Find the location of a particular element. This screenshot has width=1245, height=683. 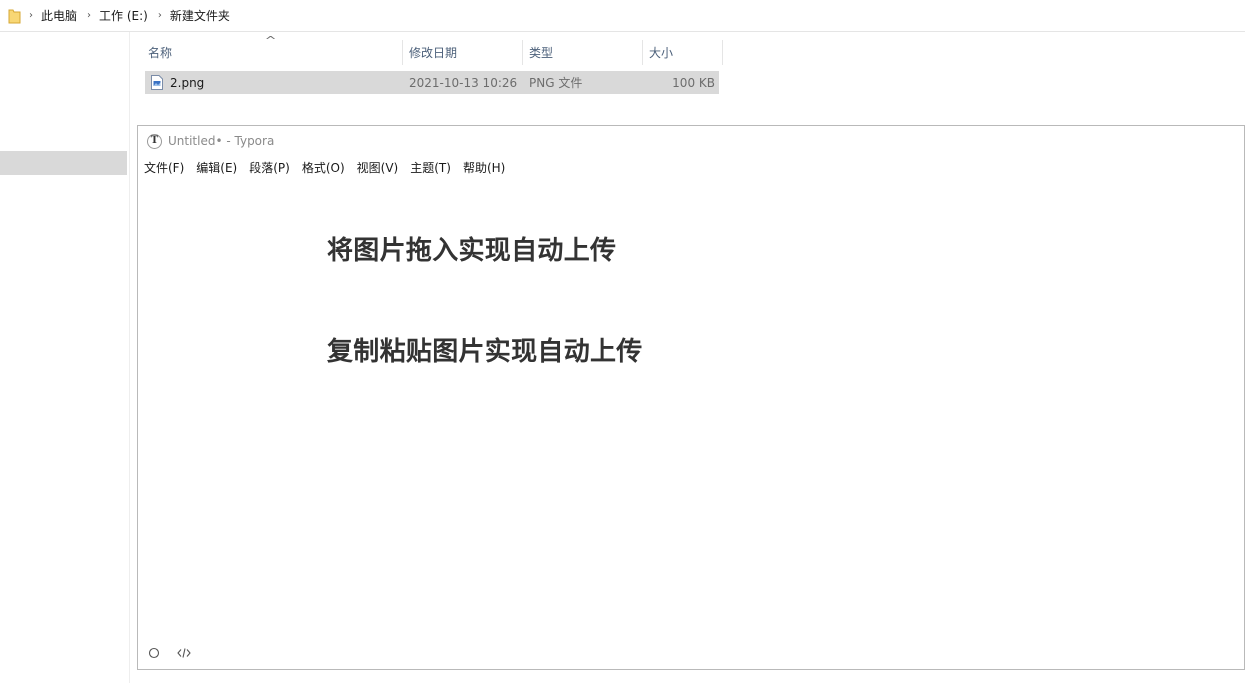

file-row: 2.png 2021-10-13 10:26 PNG 文件 100 KB is located at coordinates (432, 82).